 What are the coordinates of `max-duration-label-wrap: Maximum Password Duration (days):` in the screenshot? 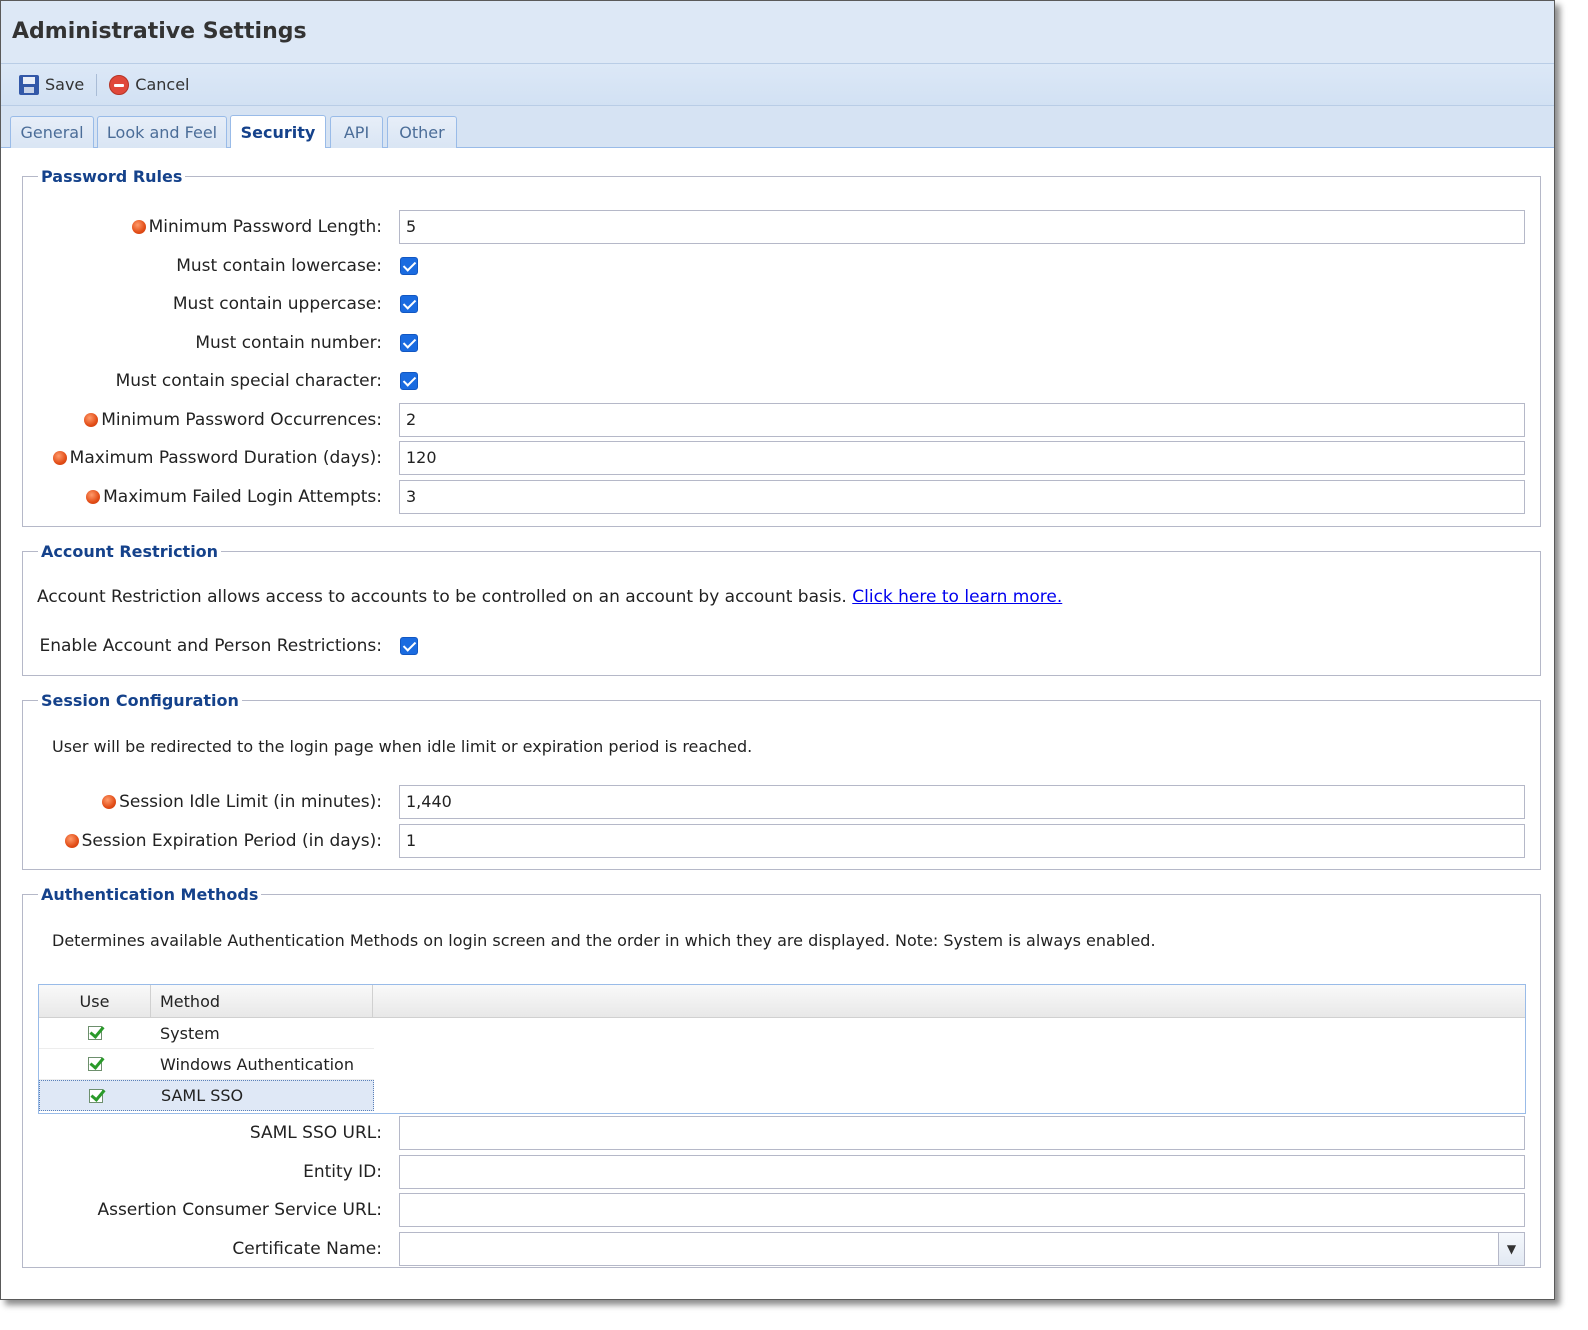 It's located at (217, 458).